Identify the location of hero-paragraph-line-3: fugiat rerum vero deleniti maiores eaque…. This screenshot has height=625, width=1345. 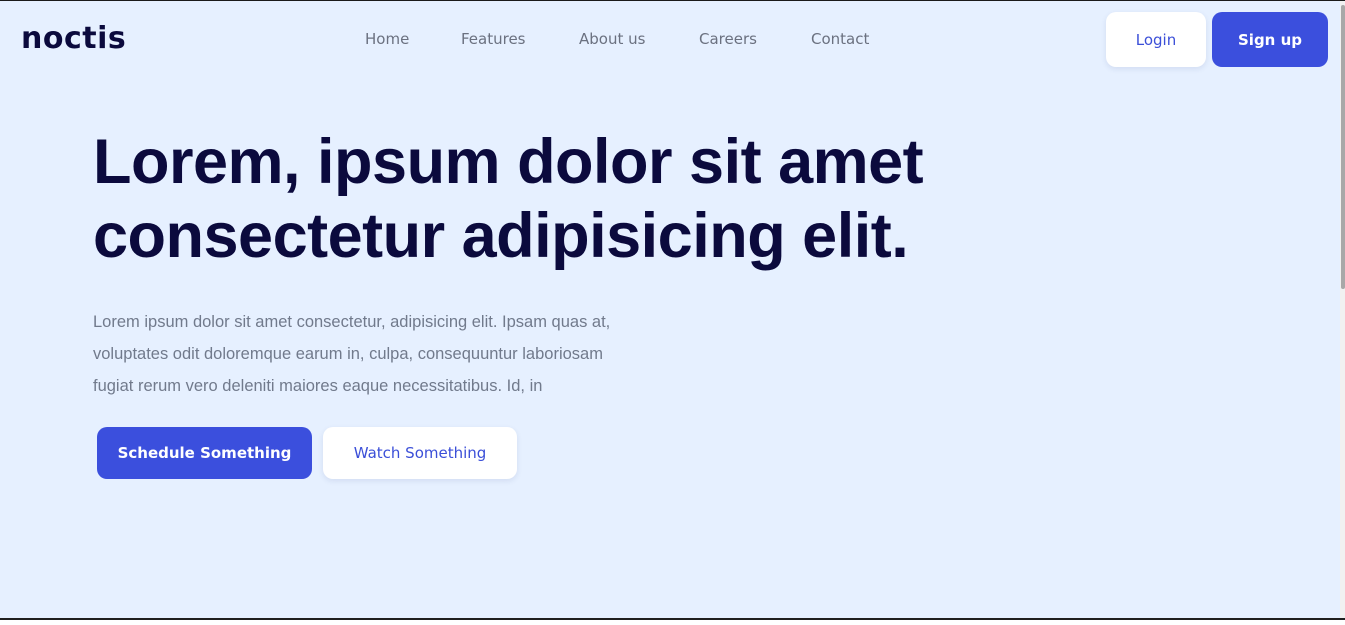
(318, 386).